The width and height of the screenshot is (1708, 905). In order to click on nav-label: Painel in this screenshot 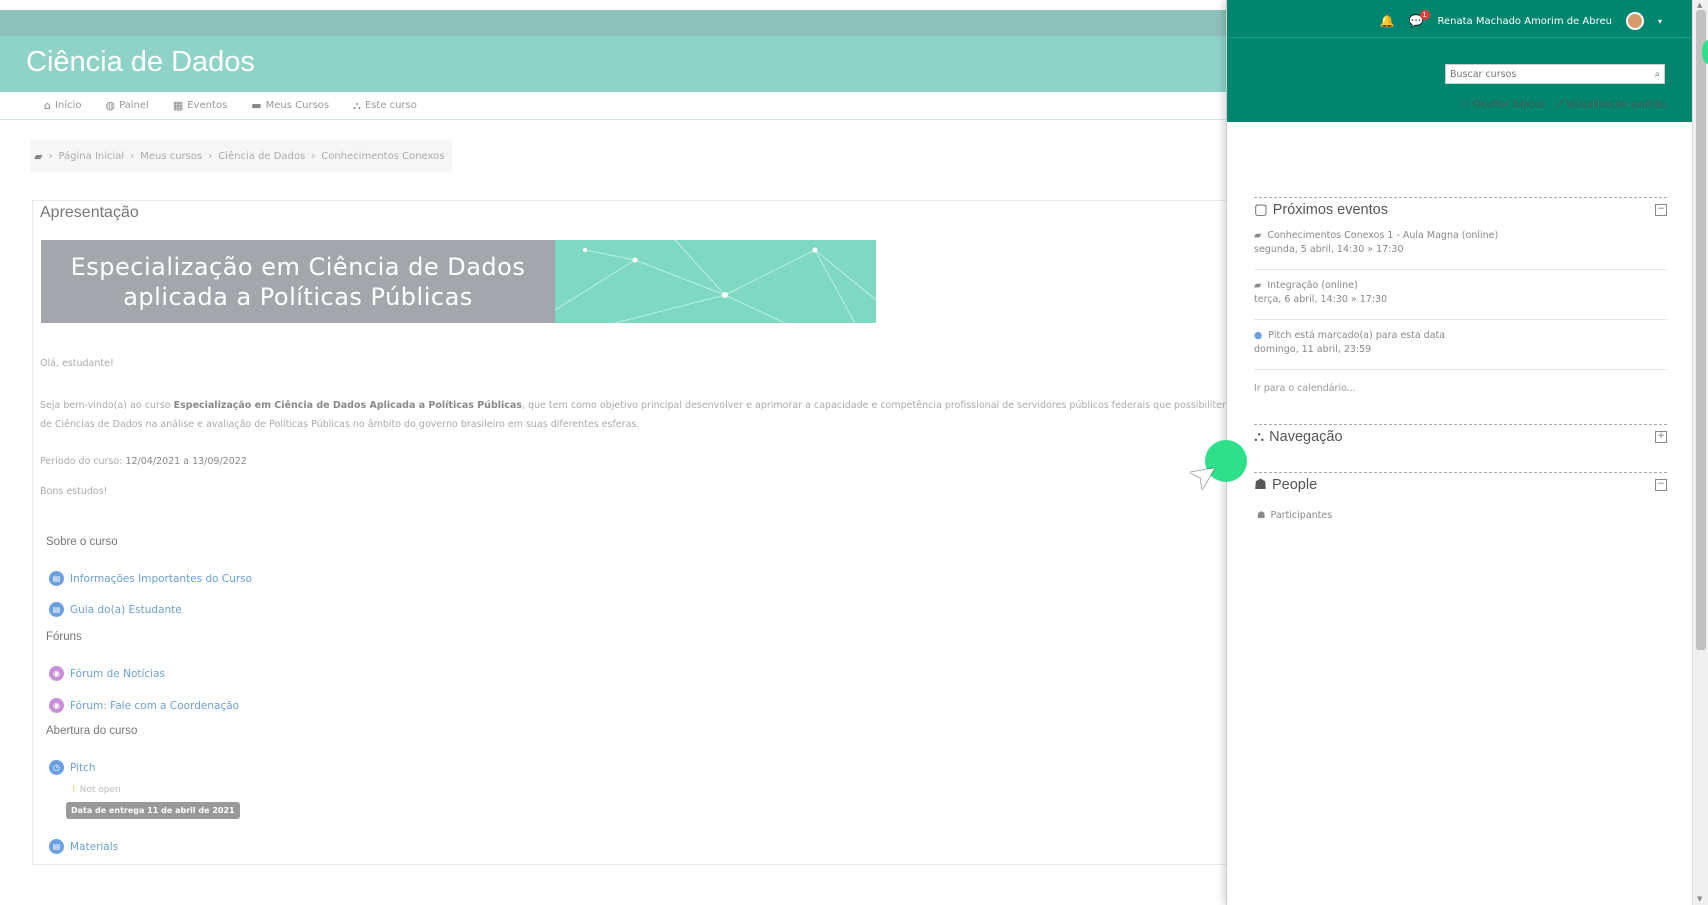, I will do `click(134, 105)`.